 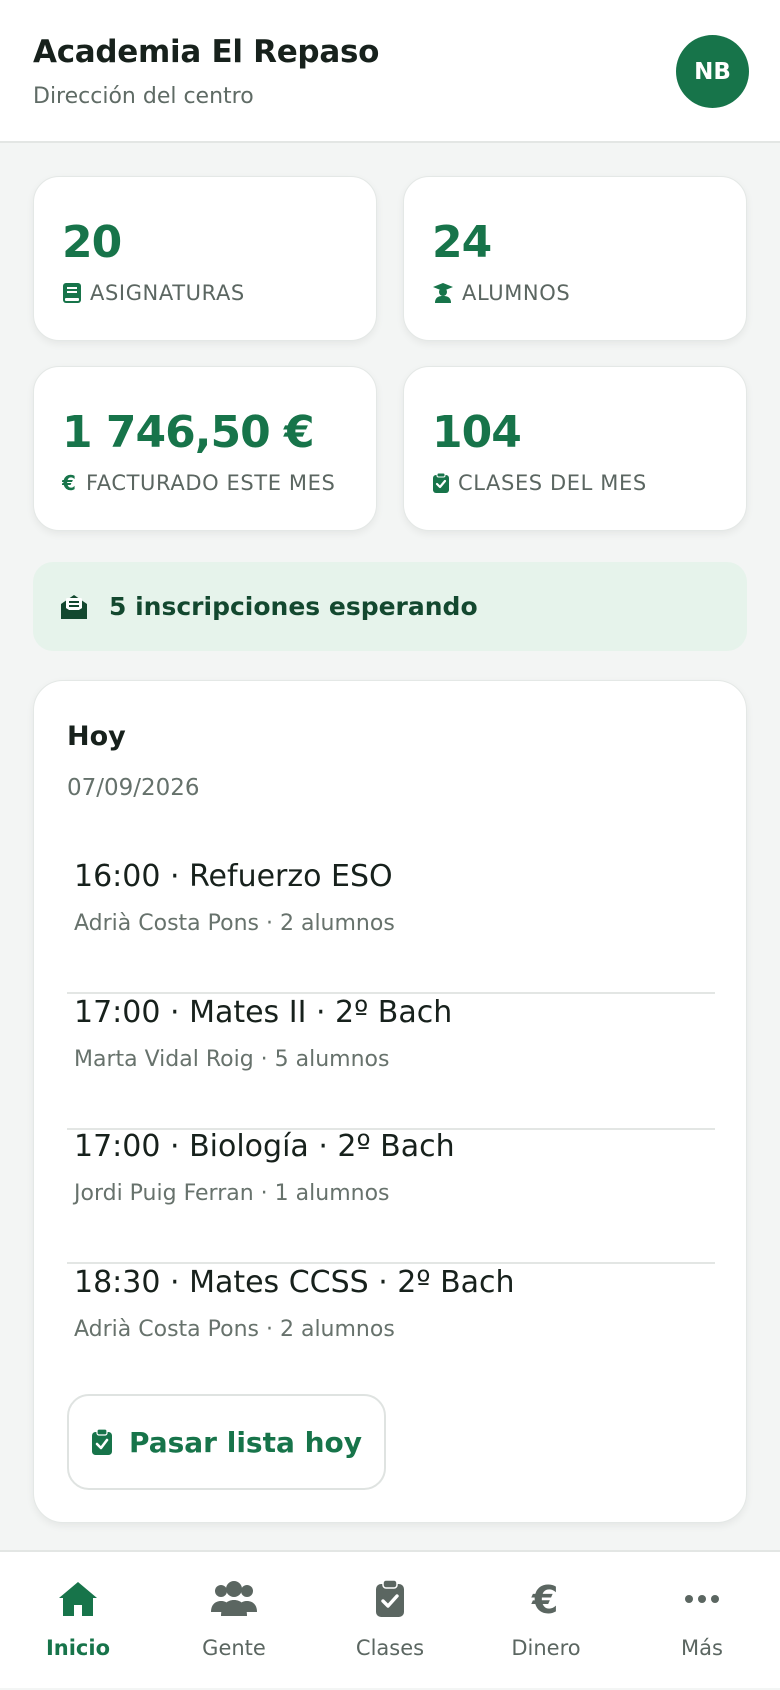 I want to click on app-title: Academia El Repaso, so click(x=206, y=52).